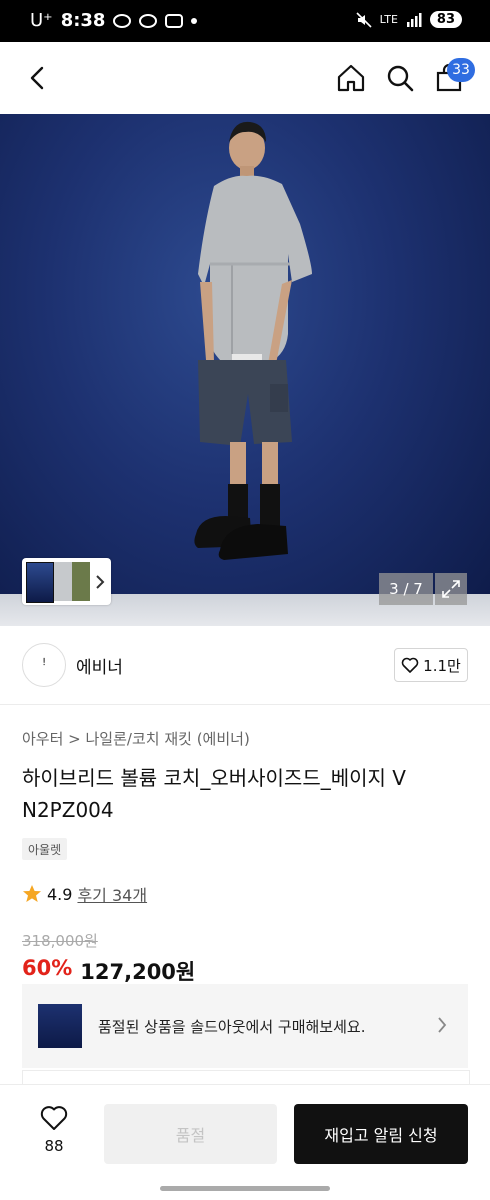 This screenshot has width=490, height=1200. What do you see at coordinates (406, 589) in the screenshot?
I see `image-counter: 3 / 7` at bounding box center [406, 589].